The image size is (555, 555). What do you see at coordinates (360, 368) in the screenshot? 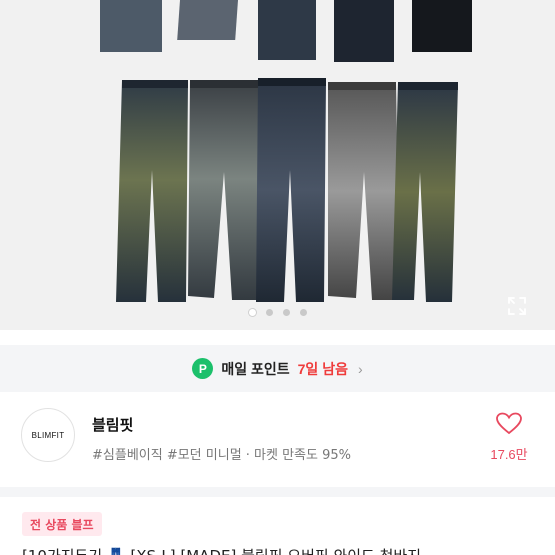
I see `chevron-right-icon: ›` at bounding box center [360, 368].